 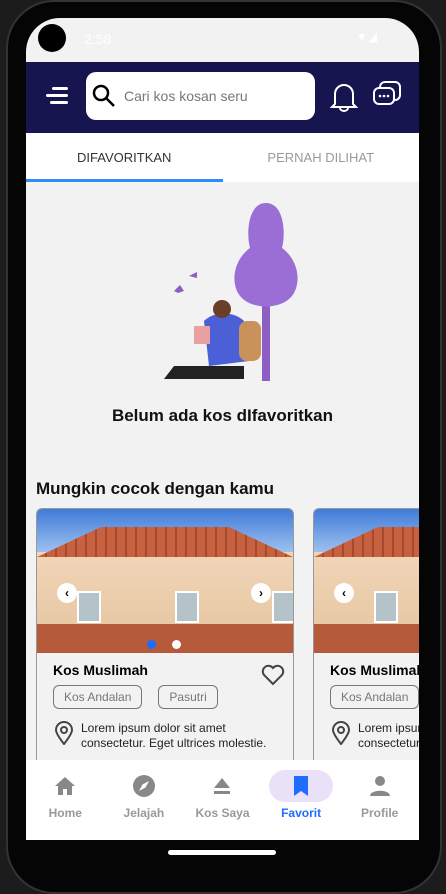 I want to click on bookmark-icon, so click(x=301, y=786).